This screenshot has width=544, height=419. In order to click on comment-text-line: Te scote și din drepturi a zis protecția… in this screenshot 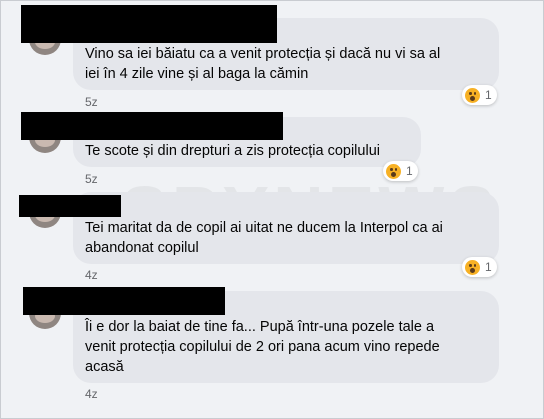, I will do `click(232, 151)`.